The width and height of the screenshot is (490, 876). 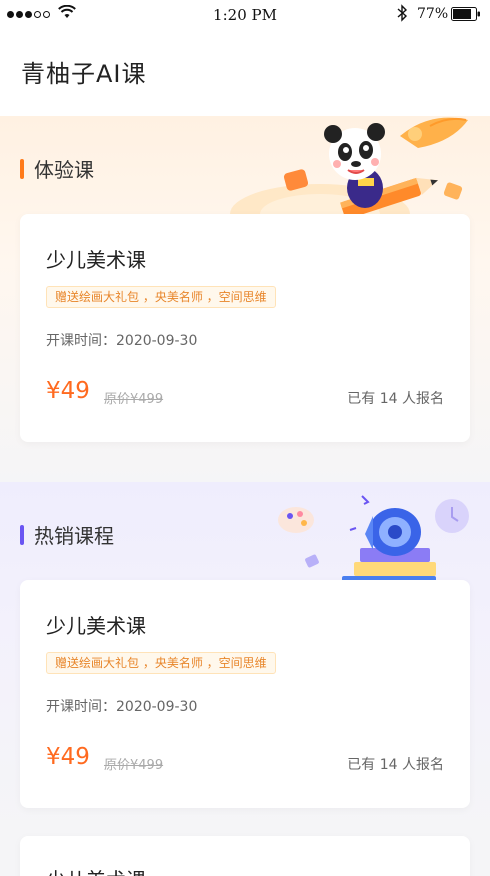 What do you see at coordinates (74, 536) in the screenshot?
I see `section-title: 热销课程` at bounding box center [74, 536].